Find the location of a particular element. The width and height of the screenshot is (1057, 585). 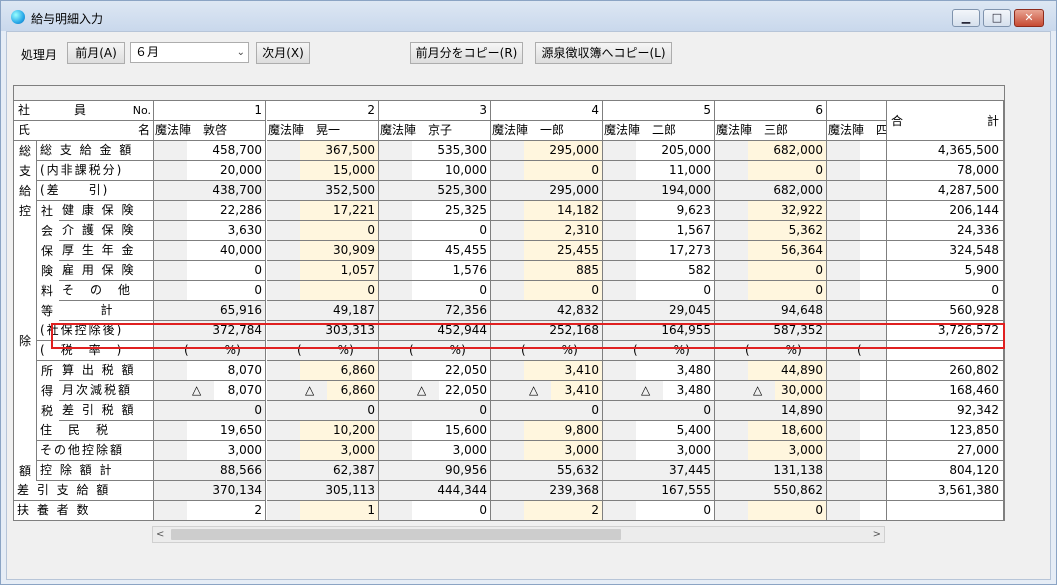

value-input: 17,273 is located at coordinates (675, 250).